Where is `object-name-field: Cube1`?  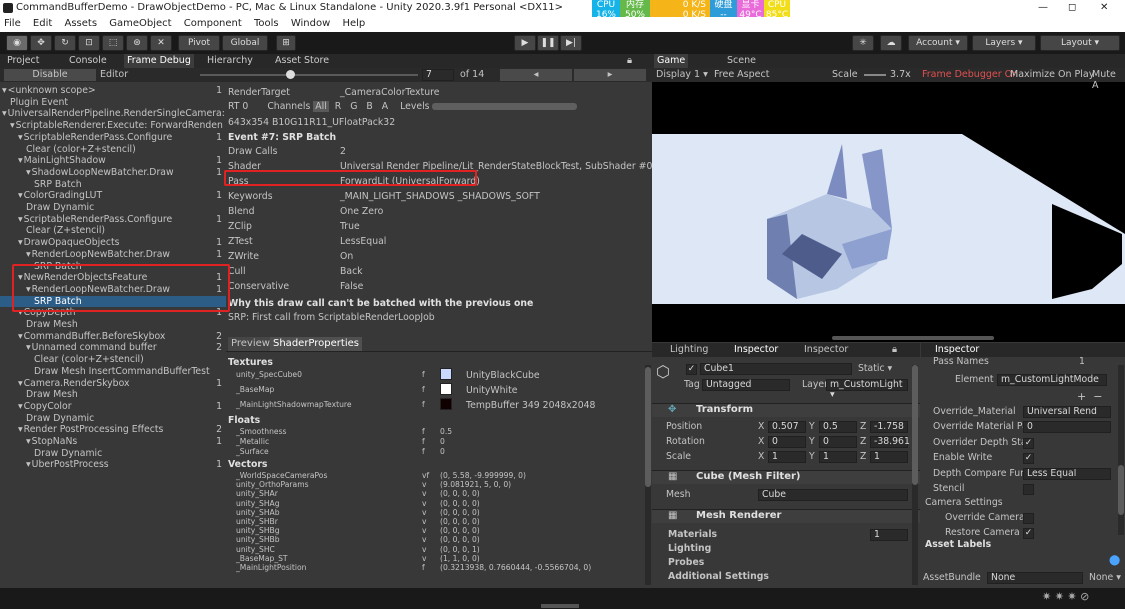
object-name-field: Cube1 is located at coordinates (776, 369).